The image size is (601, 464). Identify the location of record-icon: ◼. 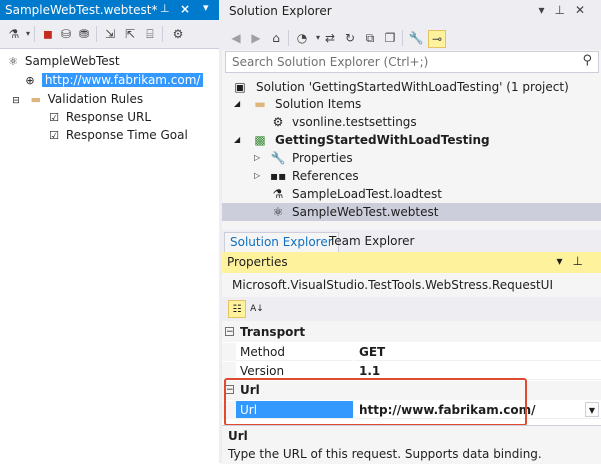
(48, 34).